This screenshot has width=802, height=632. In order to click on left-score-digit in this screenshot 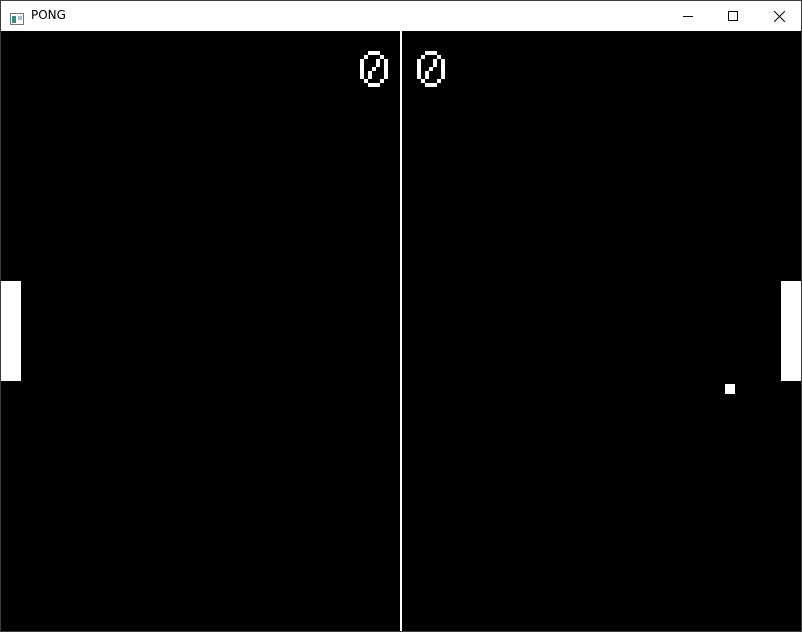, I will do `click(374, 69)`.